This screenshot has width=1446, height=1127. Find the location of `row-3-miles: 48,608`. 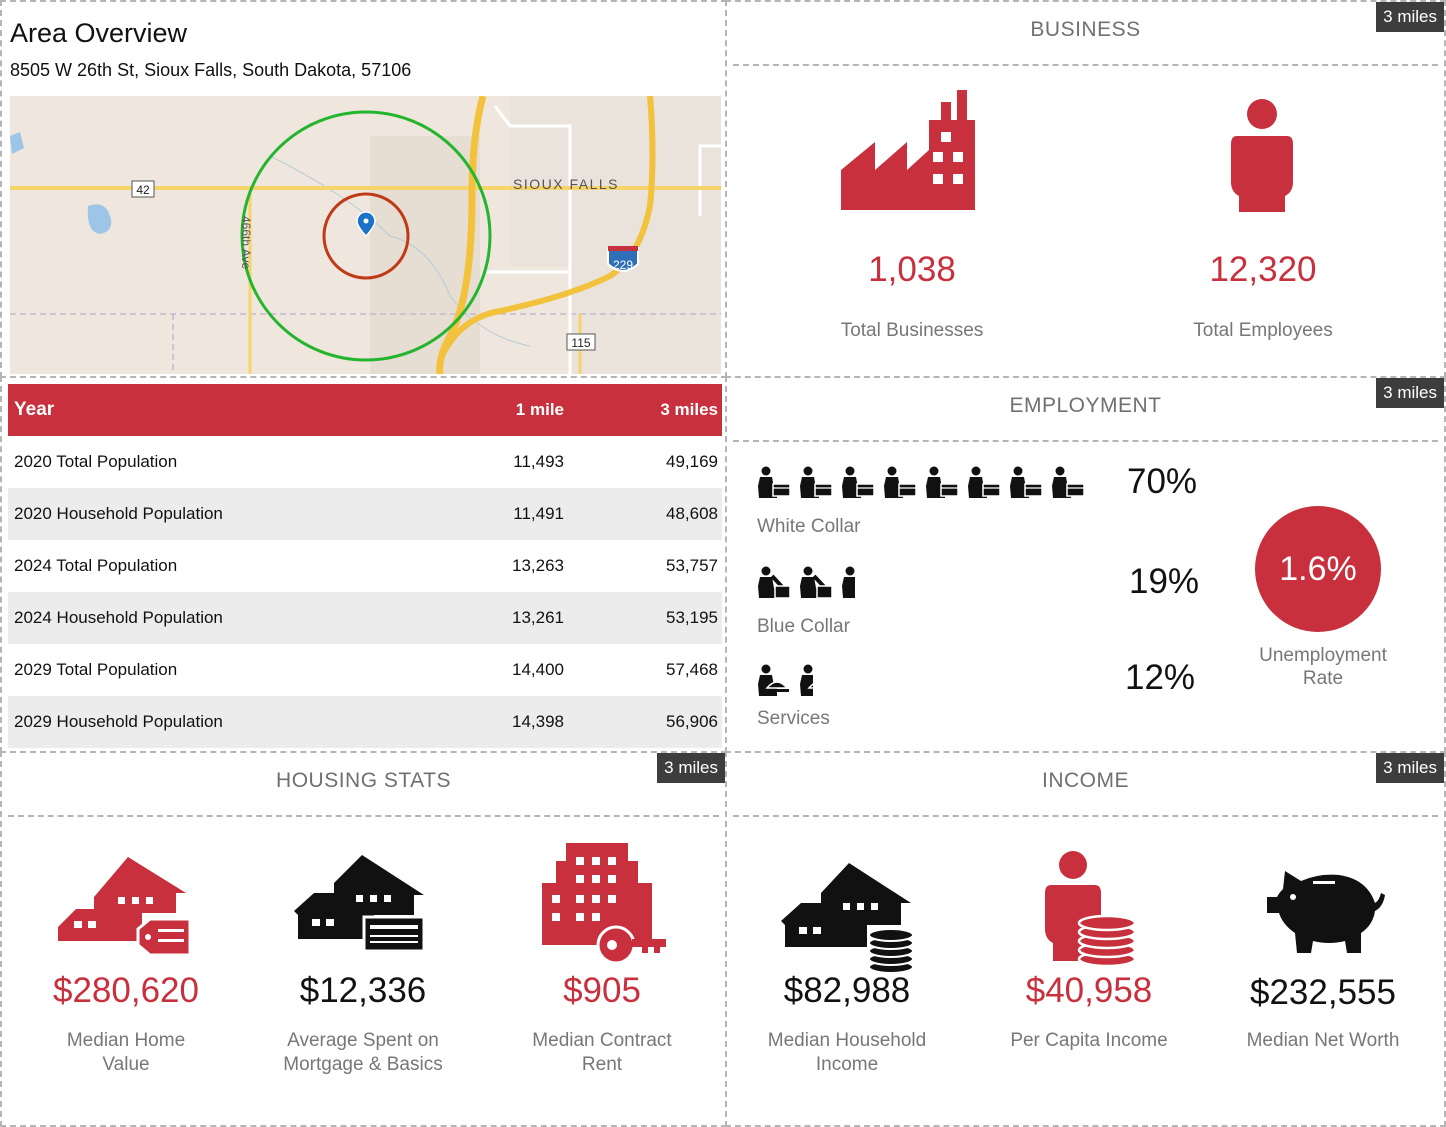

row-3-miles: 48,608 is located at coordinates (692, 513).